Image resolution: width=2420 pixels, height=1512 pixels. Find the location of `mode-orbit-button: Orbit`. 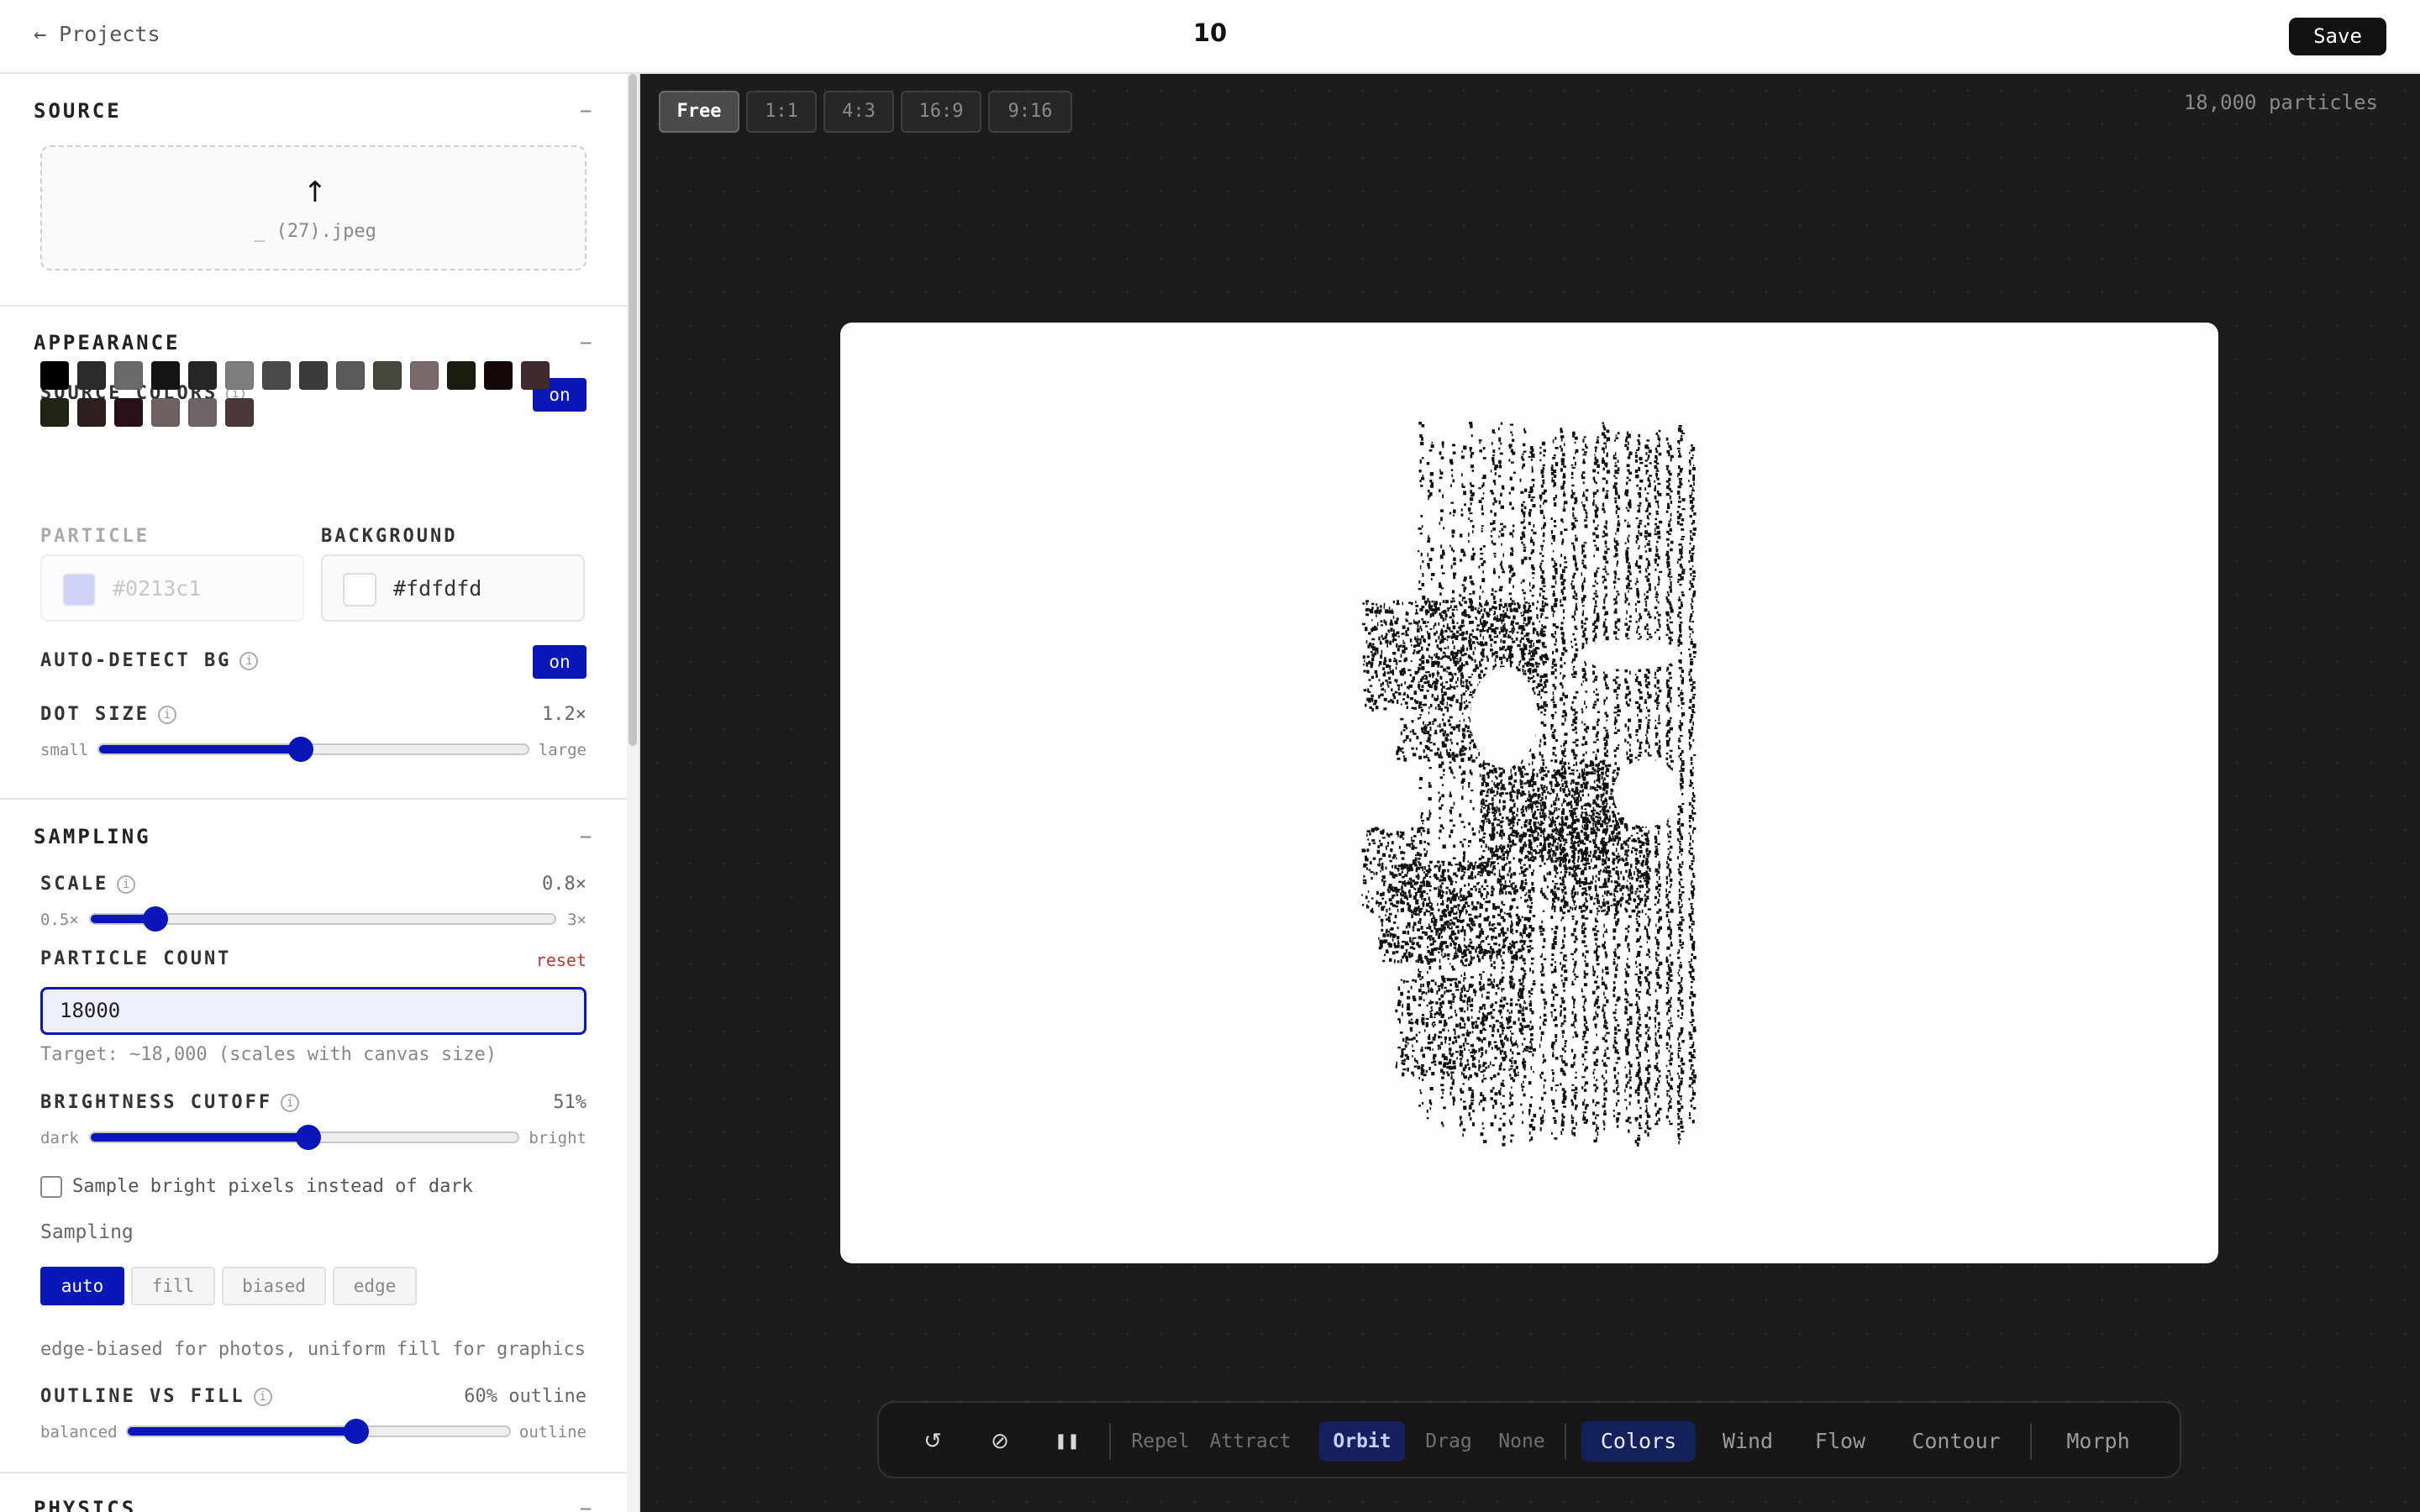

mode-orbit-button: Orbit is located at coordinates (1362, 1441).